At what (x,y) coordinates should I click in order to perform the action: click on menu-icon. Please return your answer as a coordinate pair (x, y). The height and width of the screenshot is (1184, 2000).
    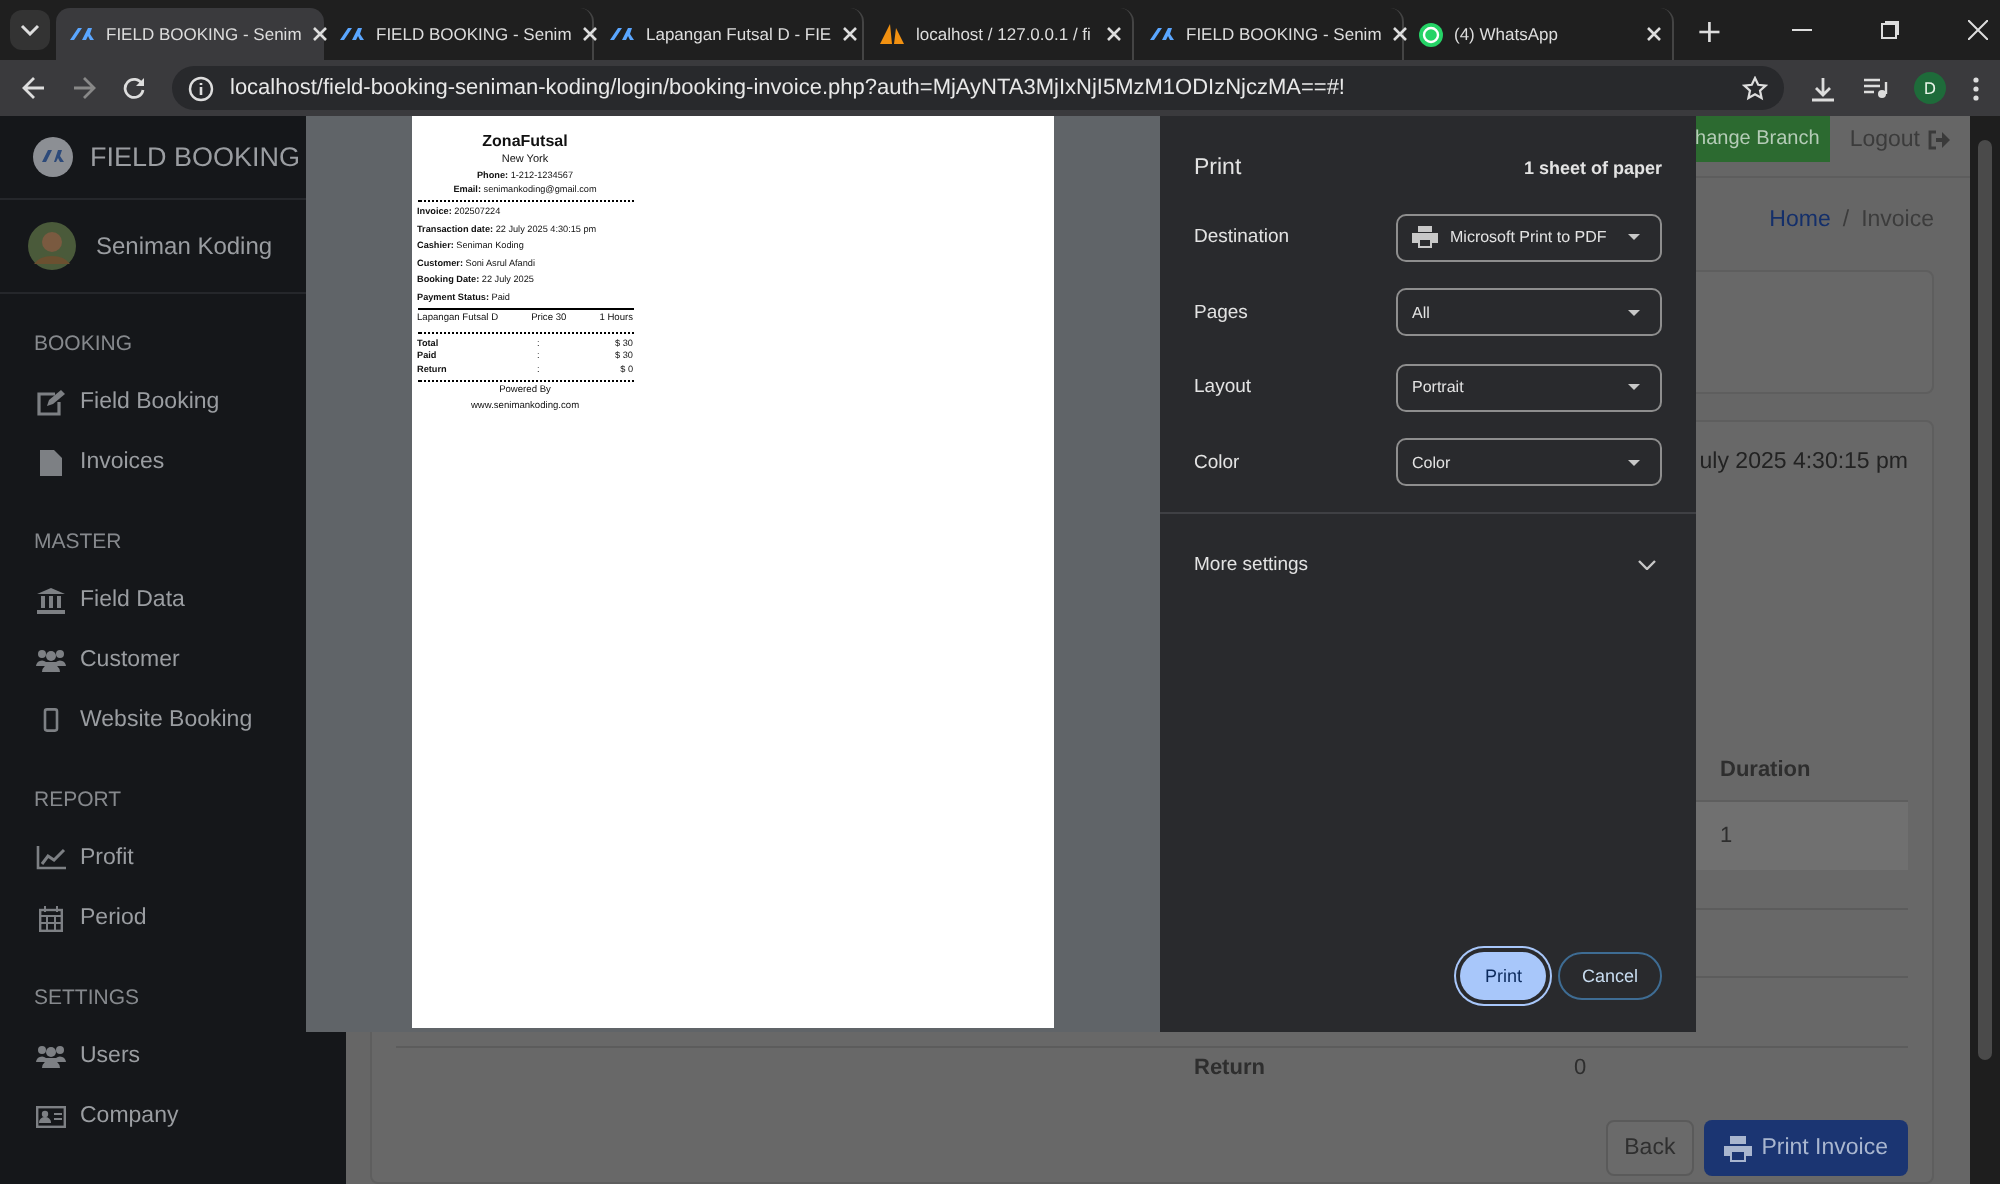
    Looking at the image, I should click on (1976, 88).